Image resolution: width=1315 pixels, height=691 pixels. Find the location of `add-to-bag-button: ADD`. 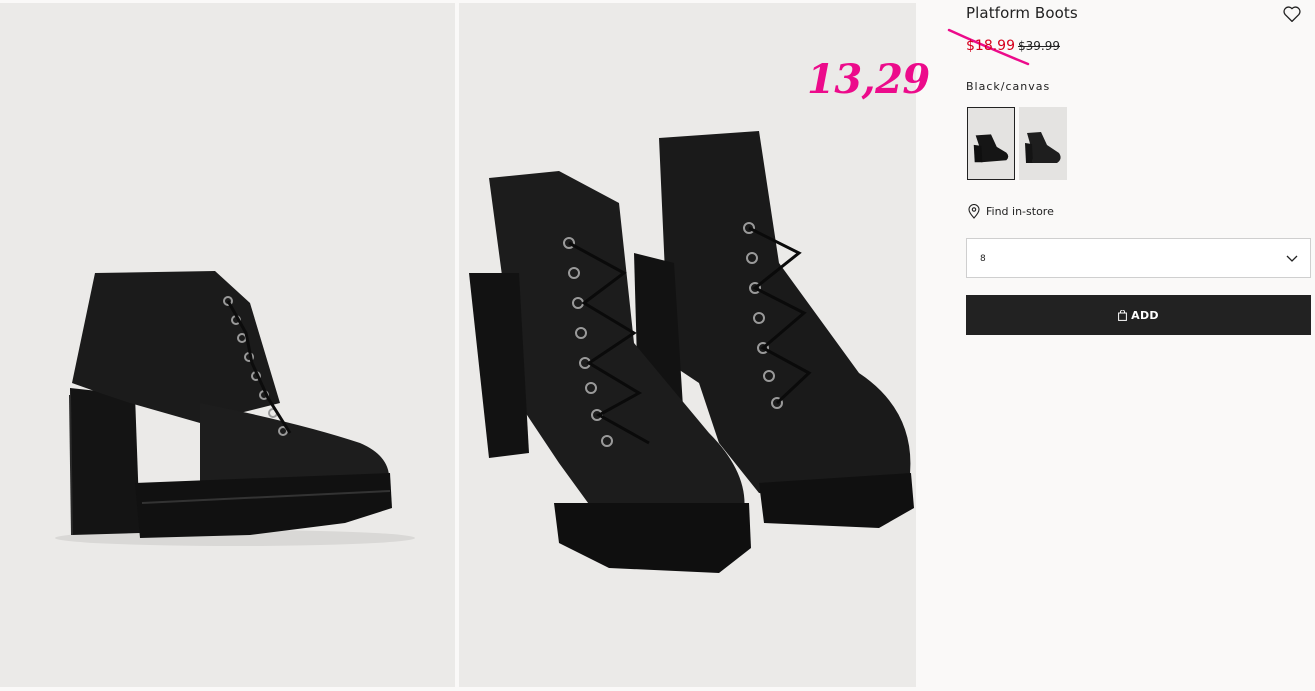

add-to-bag-button: ADD is located at coordinates (1138, 315).